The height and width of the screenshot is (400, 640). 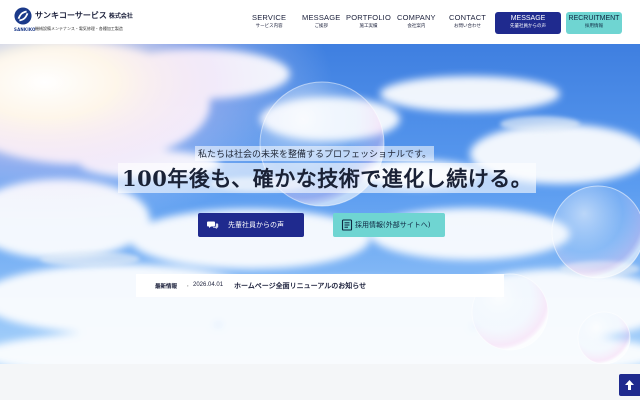 I want to click on nav-contact-label: CONTACT, so click(x=468, y=17).